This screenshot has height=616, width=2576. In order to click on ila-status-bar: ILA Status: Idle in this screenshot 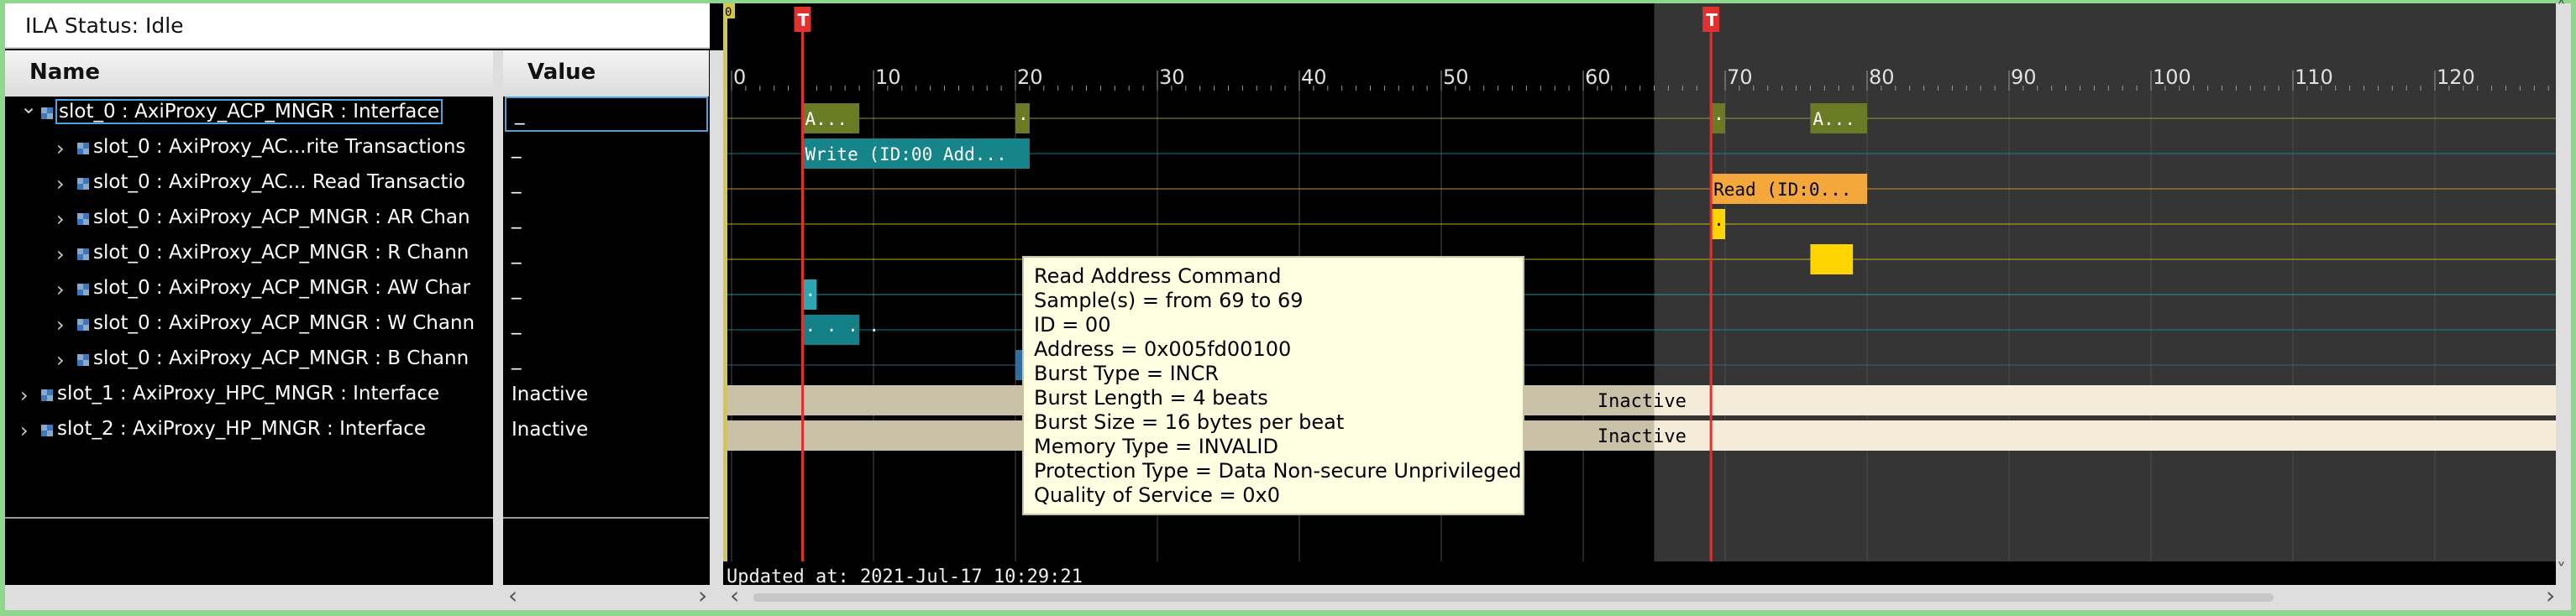, I will do `click(357, 26)`.